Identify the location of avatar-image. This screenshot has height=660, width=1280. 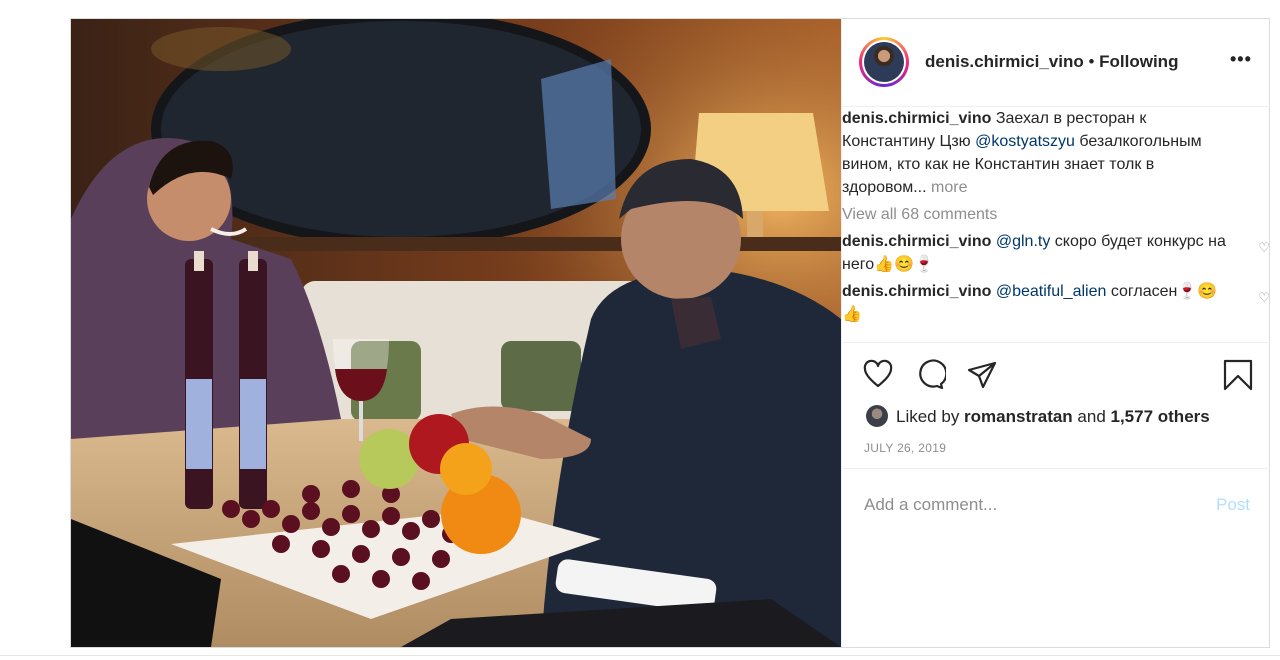
(884, 62).